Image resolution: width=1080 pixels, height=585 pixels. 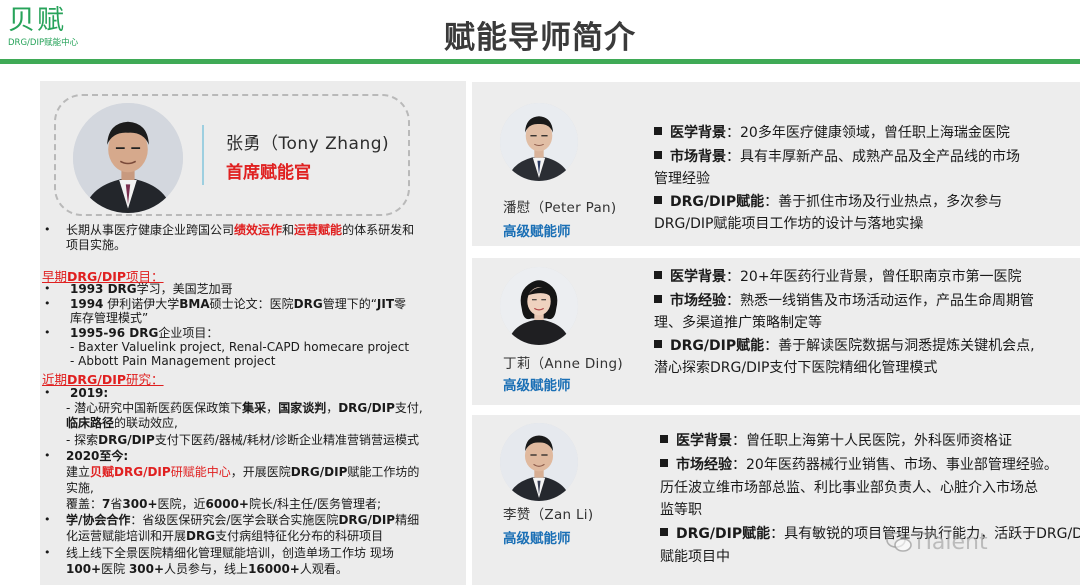 What do you see at coordinates (872, 441) in the screenshot?
I see `detail-text: ：曾任职上海第十人民医院，外科医师资格证` at bounding box center [872, 441].